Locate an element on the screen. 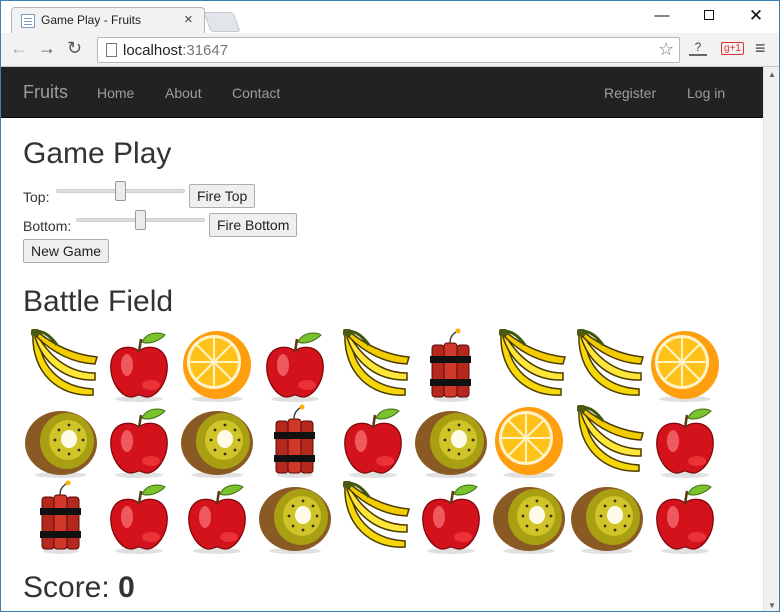 The image size is (780, 612). nav-home-link: Home is located at coordinates (115, 93).